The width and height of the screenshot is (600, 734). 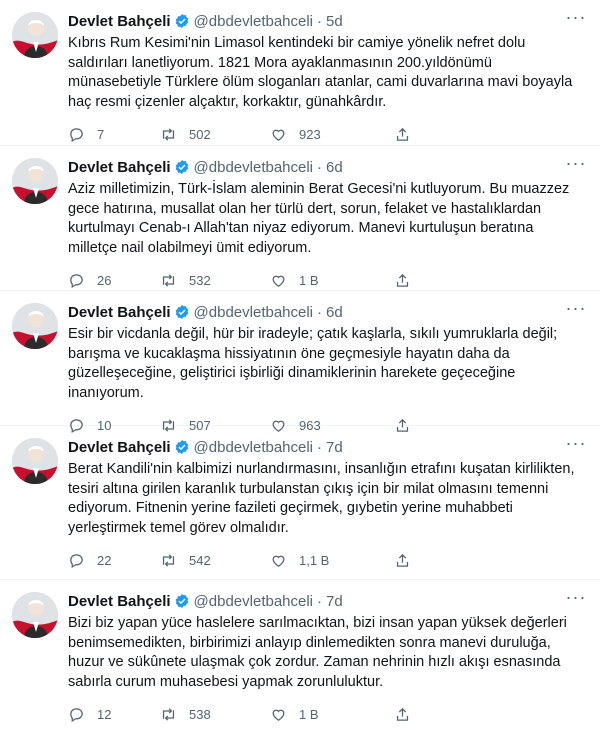 What do you see at coordinates (104, 714) in the screenshot?
I see `reply-count: 12` at bounding box center [104, 714].